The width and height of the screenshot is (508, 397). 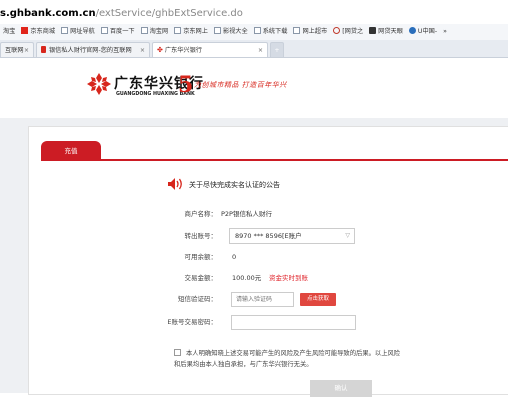 What do you see at coordinates (25, 30) in the screenshot?
I see `jd-icon` at bounding box center [25, 30].